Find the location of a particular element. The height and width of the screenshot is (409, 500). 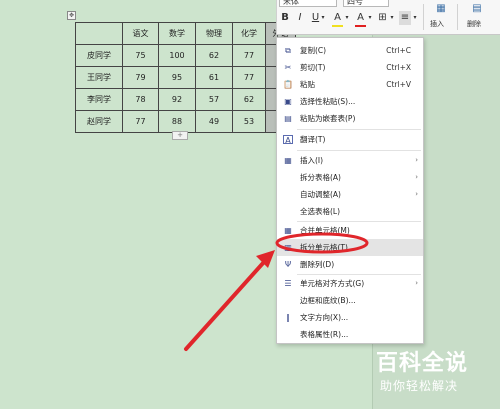

watermark: 百科全说 助你轻松解决 is located at coordinates (432, 375).